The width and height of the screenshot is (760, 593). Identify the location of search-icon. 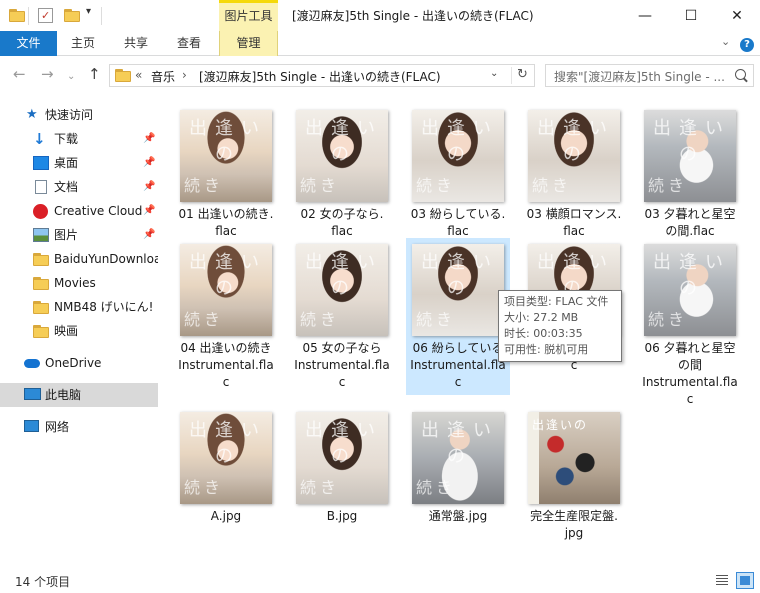
(740, 74).